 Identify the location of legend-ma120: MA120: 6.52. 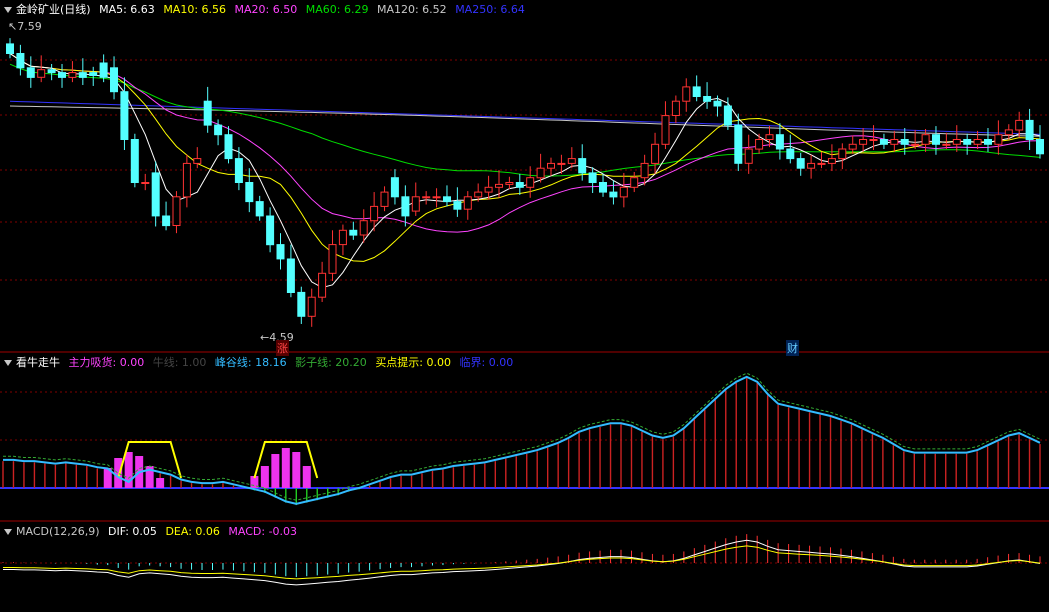
(411, 9).